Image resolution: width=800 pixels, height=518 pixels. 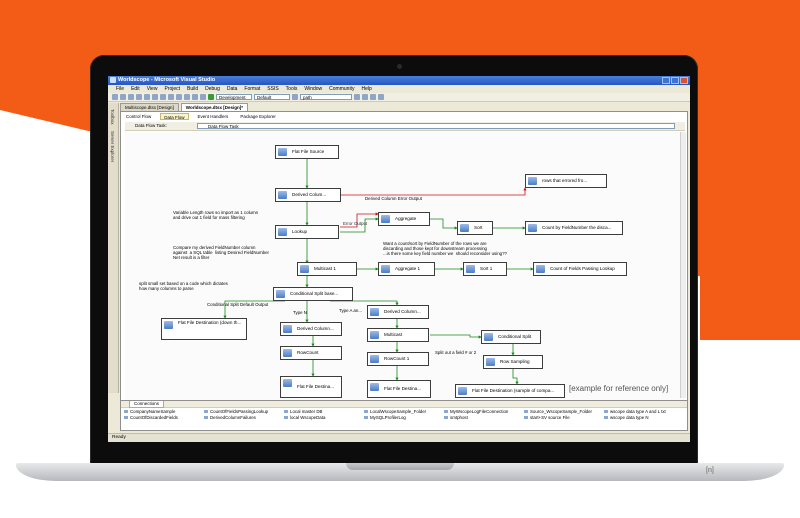 I want to click on connection-item: local WscopeData, so click(x=324, y=417).